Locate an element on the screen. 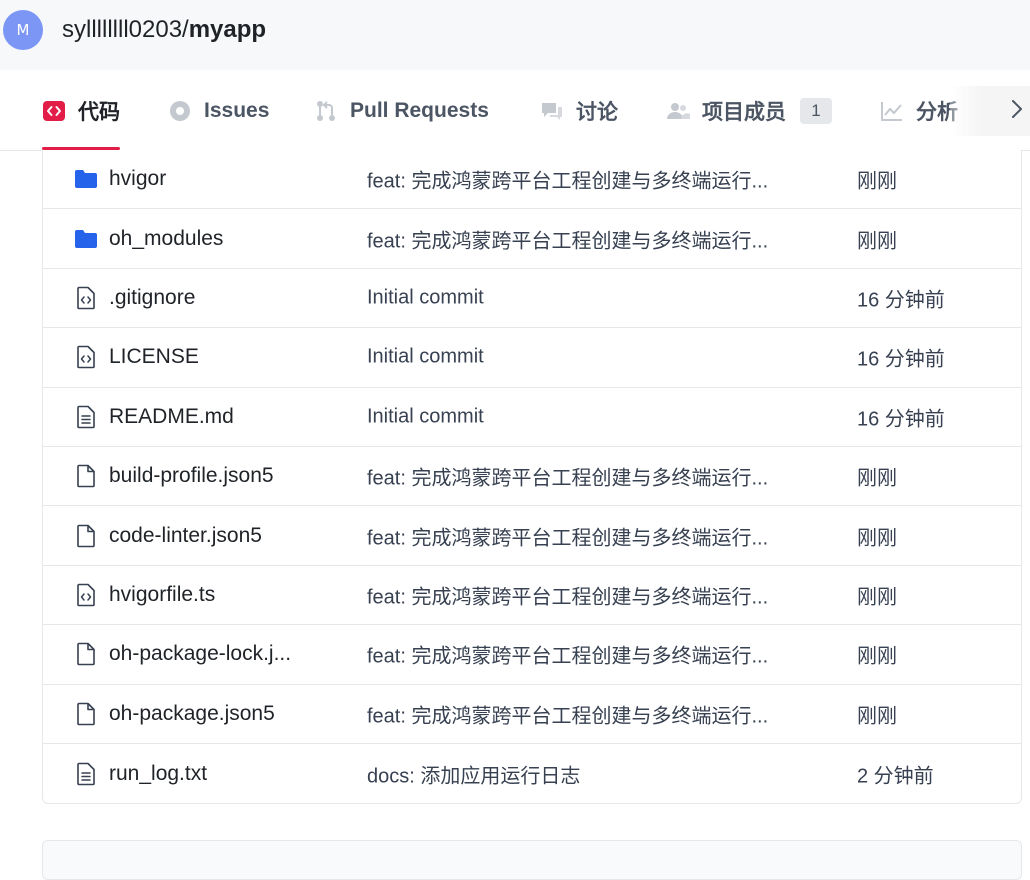 The width and height of the screenshot is (1030, 880). tab-members: 项目成员 1 is located at coordinates (749, 111).